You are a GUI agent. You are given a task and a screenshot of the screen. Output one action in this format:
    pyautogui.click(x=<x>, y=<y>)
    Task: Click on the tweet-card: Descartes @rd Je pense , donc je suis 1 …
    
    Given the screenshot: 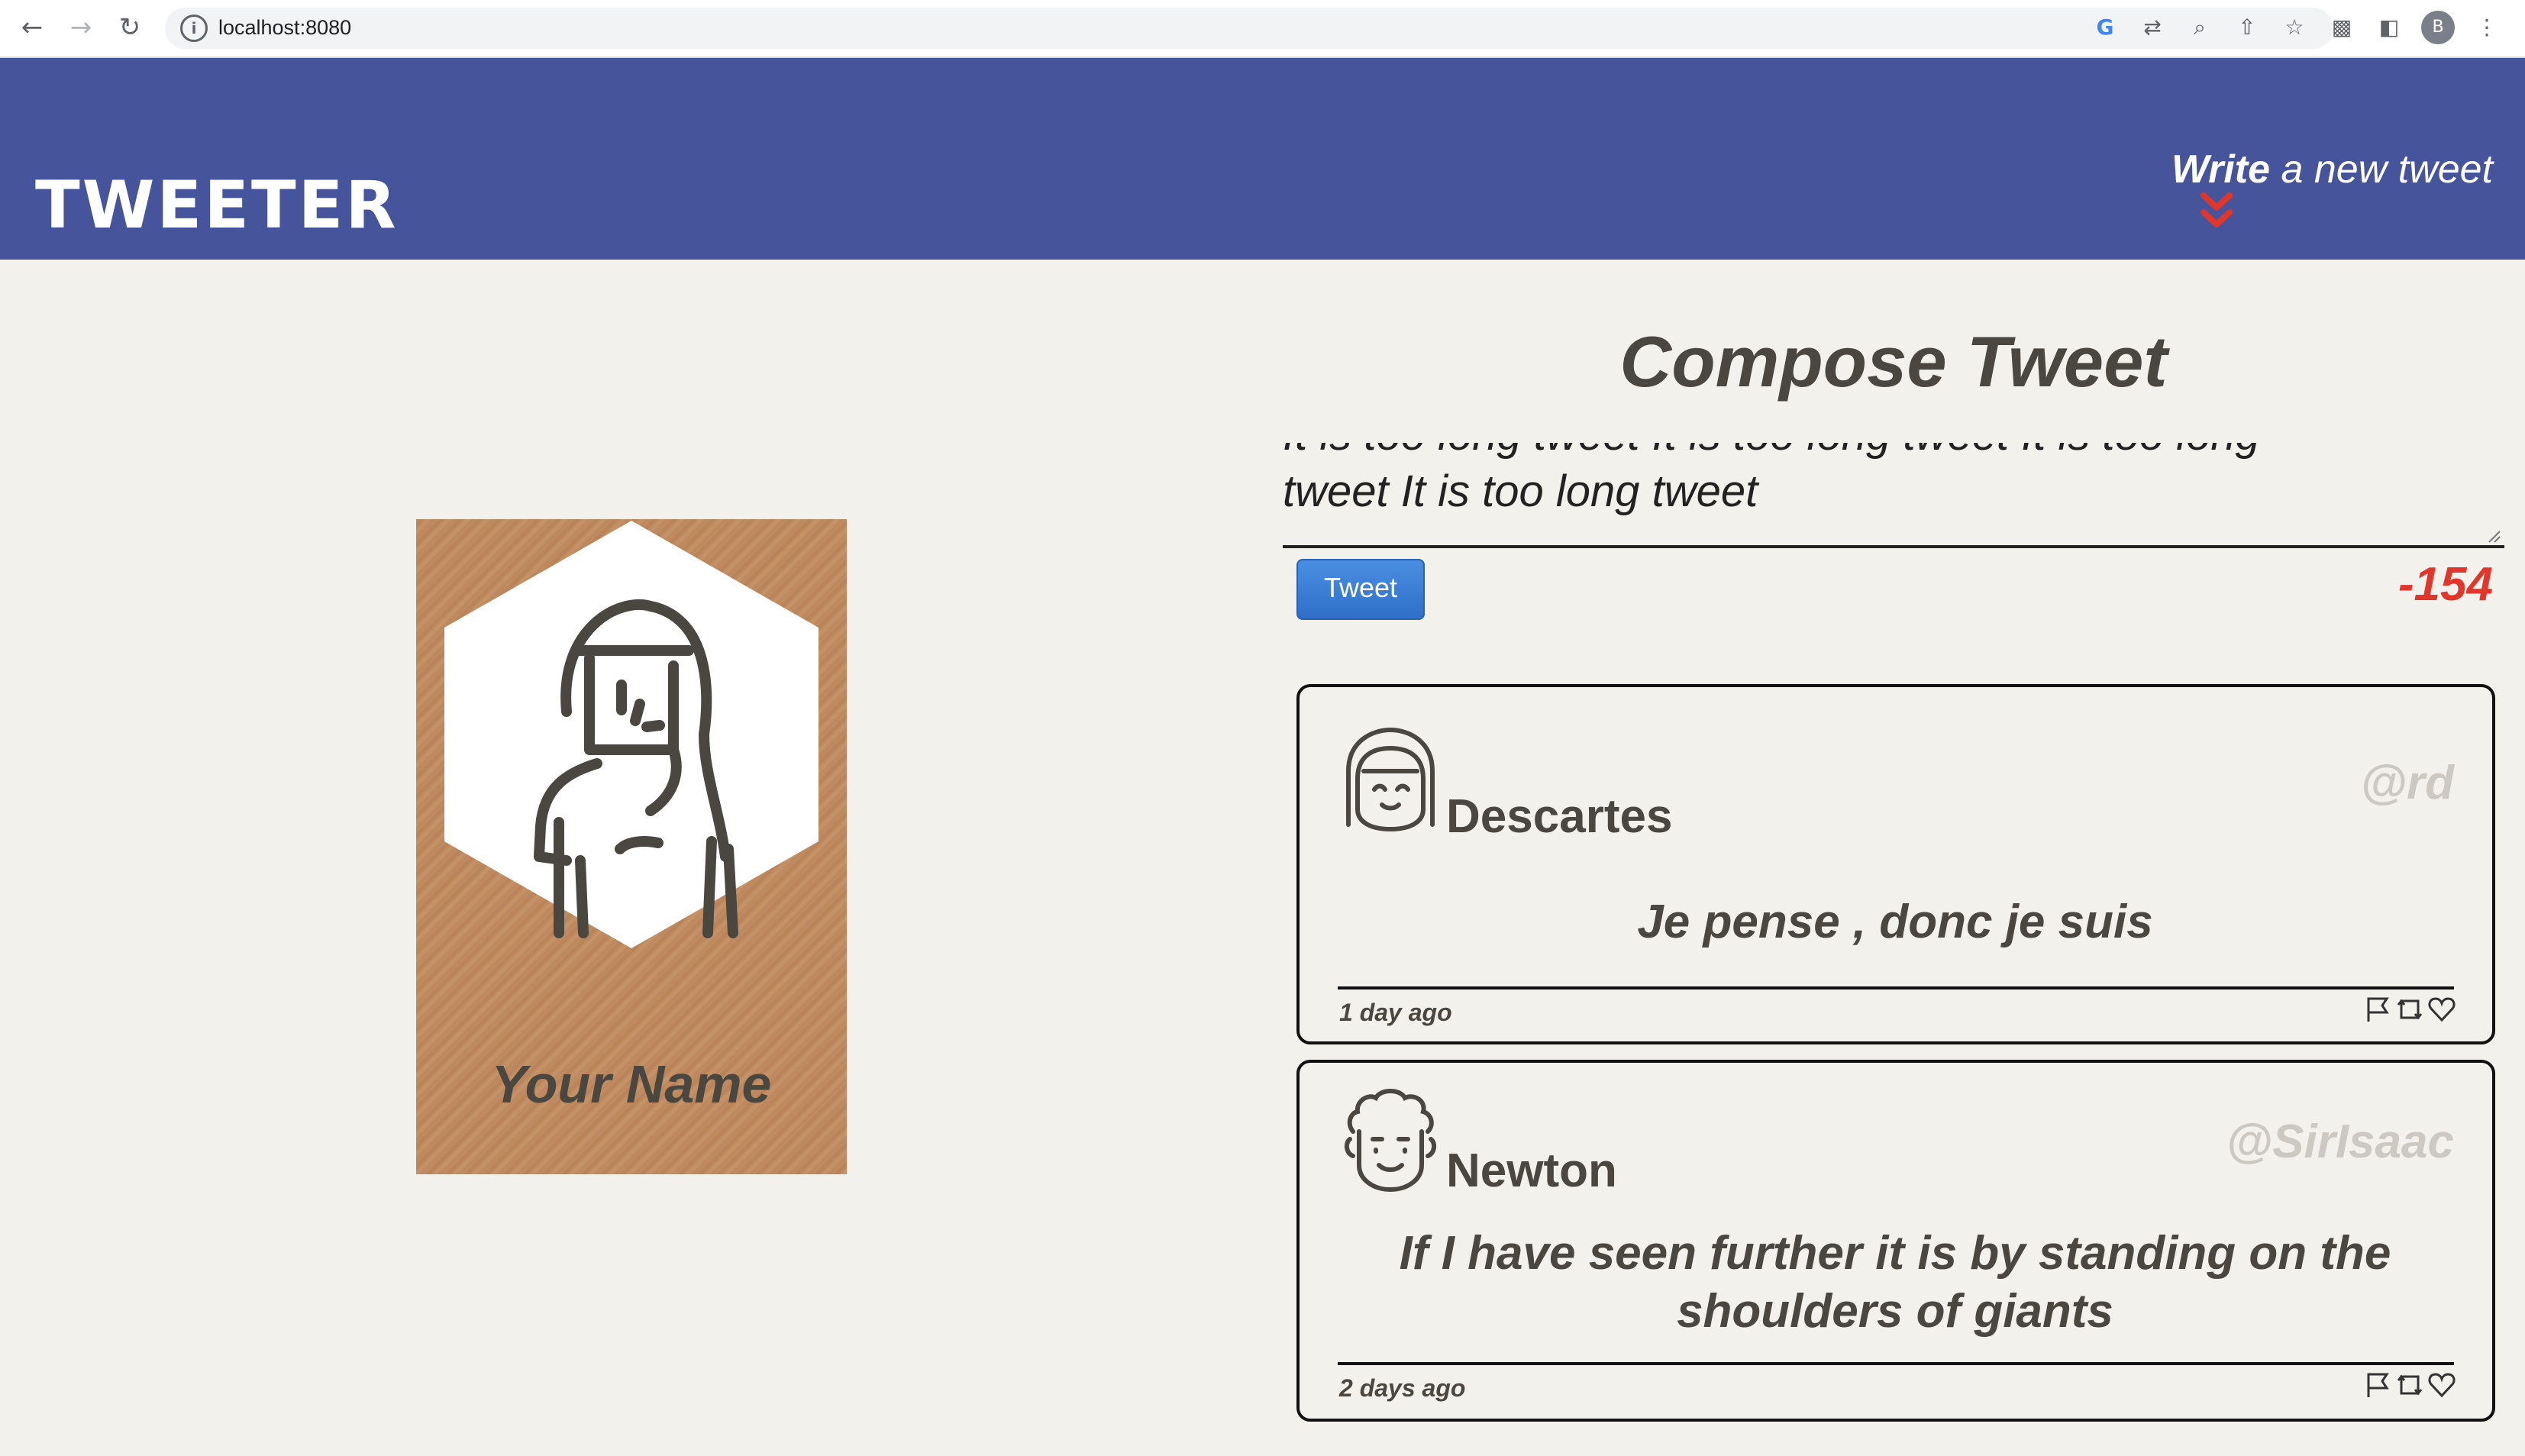 What is the action you would take?
    pyautogui.click(x=1895, y=864)
    